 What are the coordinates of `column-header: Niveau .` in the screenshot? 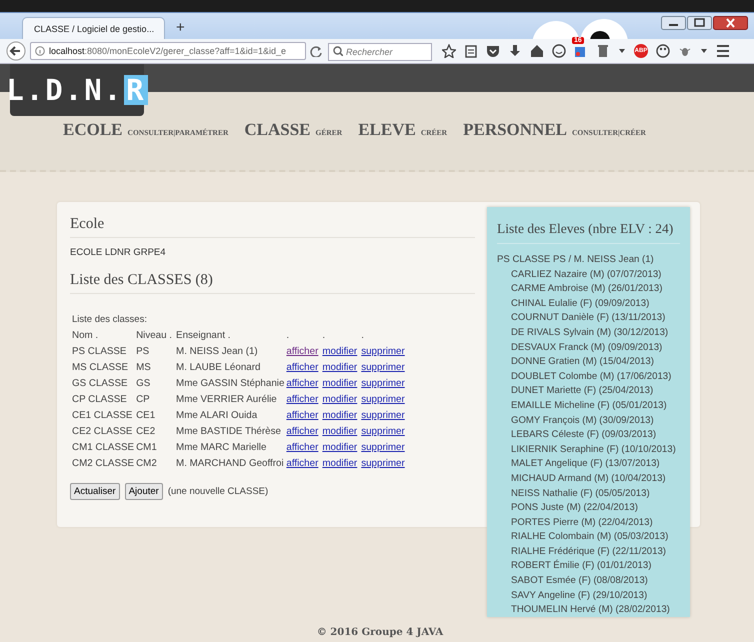 It's located at (154, 336).